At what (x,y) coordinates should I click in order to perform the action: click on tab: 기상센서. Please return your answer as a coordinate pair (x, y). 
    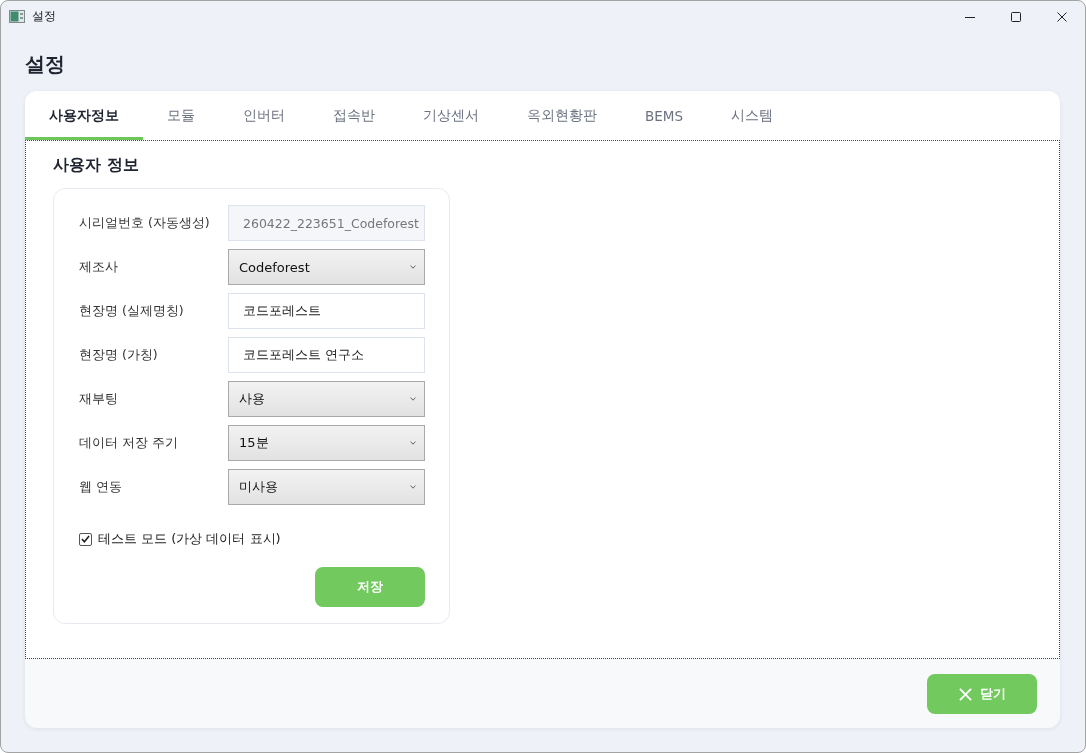
    Looking at the image, I should click on (451, 115).